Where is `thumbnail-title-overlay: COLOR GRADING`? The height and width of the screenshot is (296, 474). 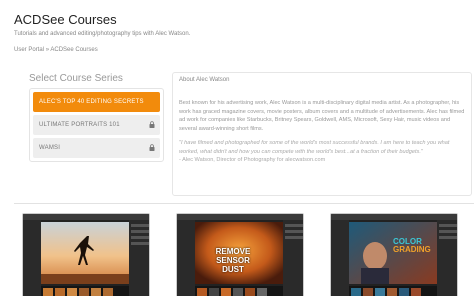
thumbnail-title-overlay: COLOR GRADING is located at coordinates (412, 246).